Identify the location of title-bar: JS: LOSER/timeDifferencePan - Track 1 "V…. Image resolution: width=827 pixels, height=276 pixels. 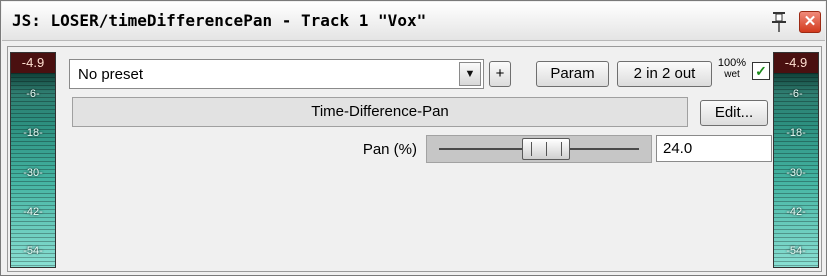
(413, 21).